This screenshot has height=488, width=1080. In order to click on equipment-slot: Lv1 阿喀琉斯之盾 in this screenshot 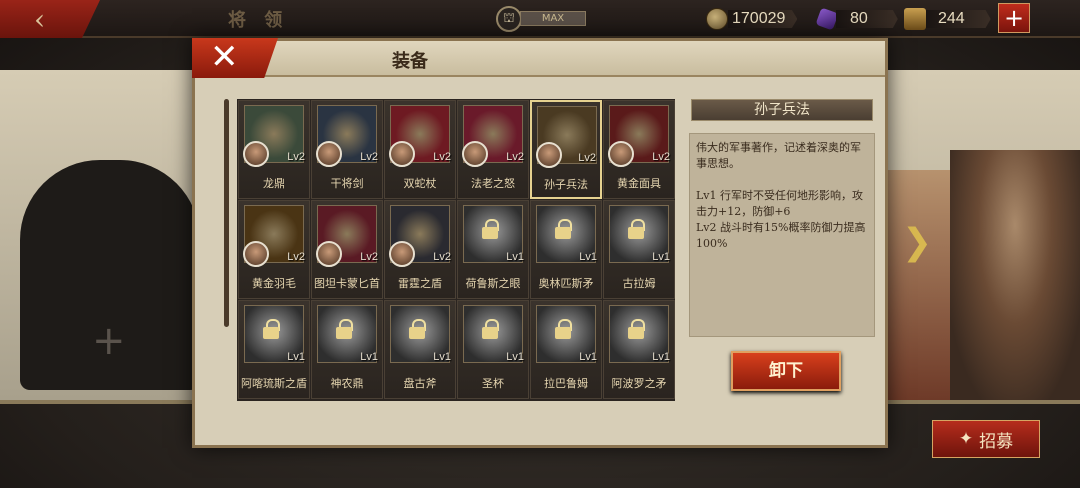, I will do `click(274, 349)`.